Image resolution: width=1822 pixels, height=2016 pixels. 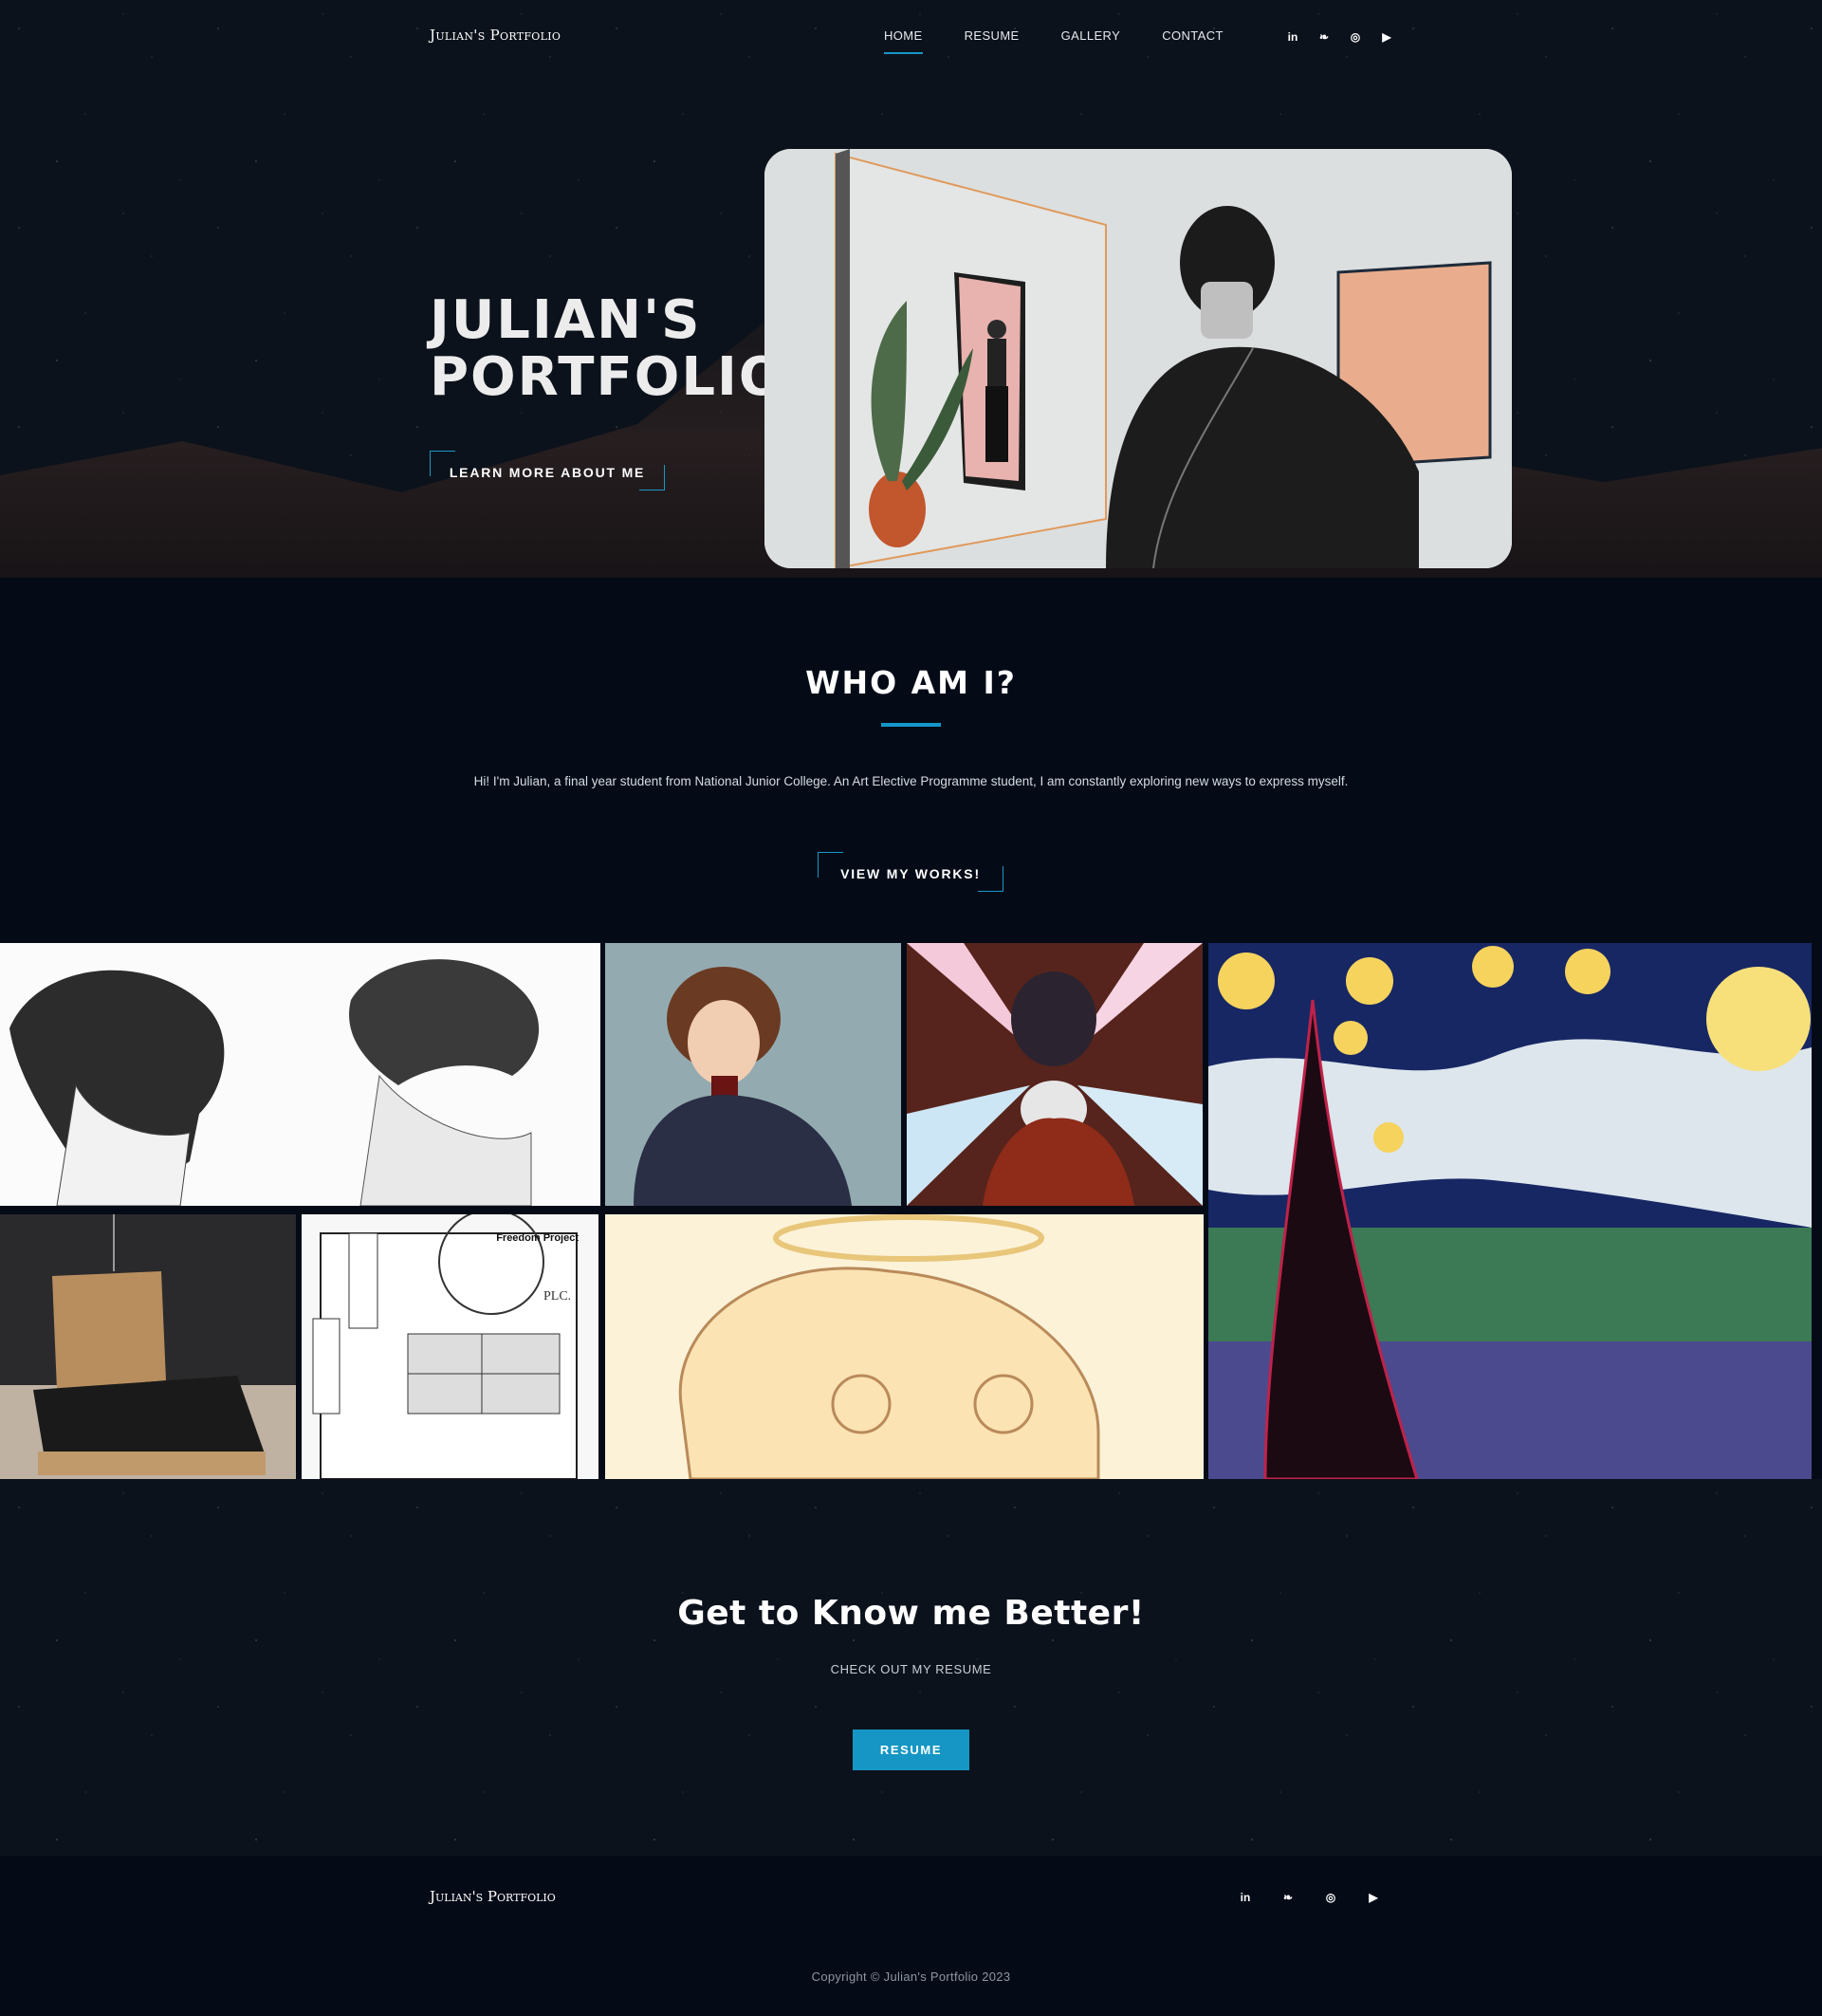 I want to click on hero-title: JULIAN'S PORTFOLIO, so click(x=607, y=349).